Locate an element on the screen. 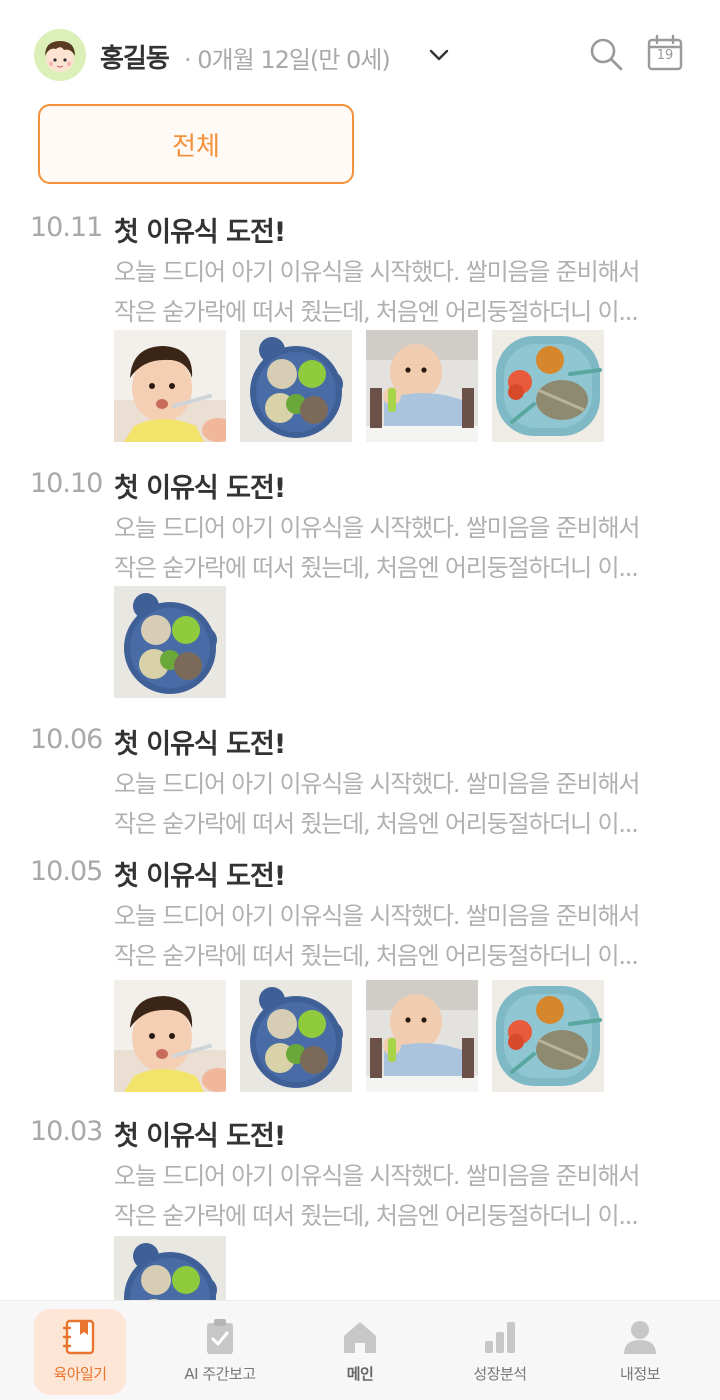 The image size is (720, 1400). filter-all-button: 전체 is located at coordinates (196, 144).